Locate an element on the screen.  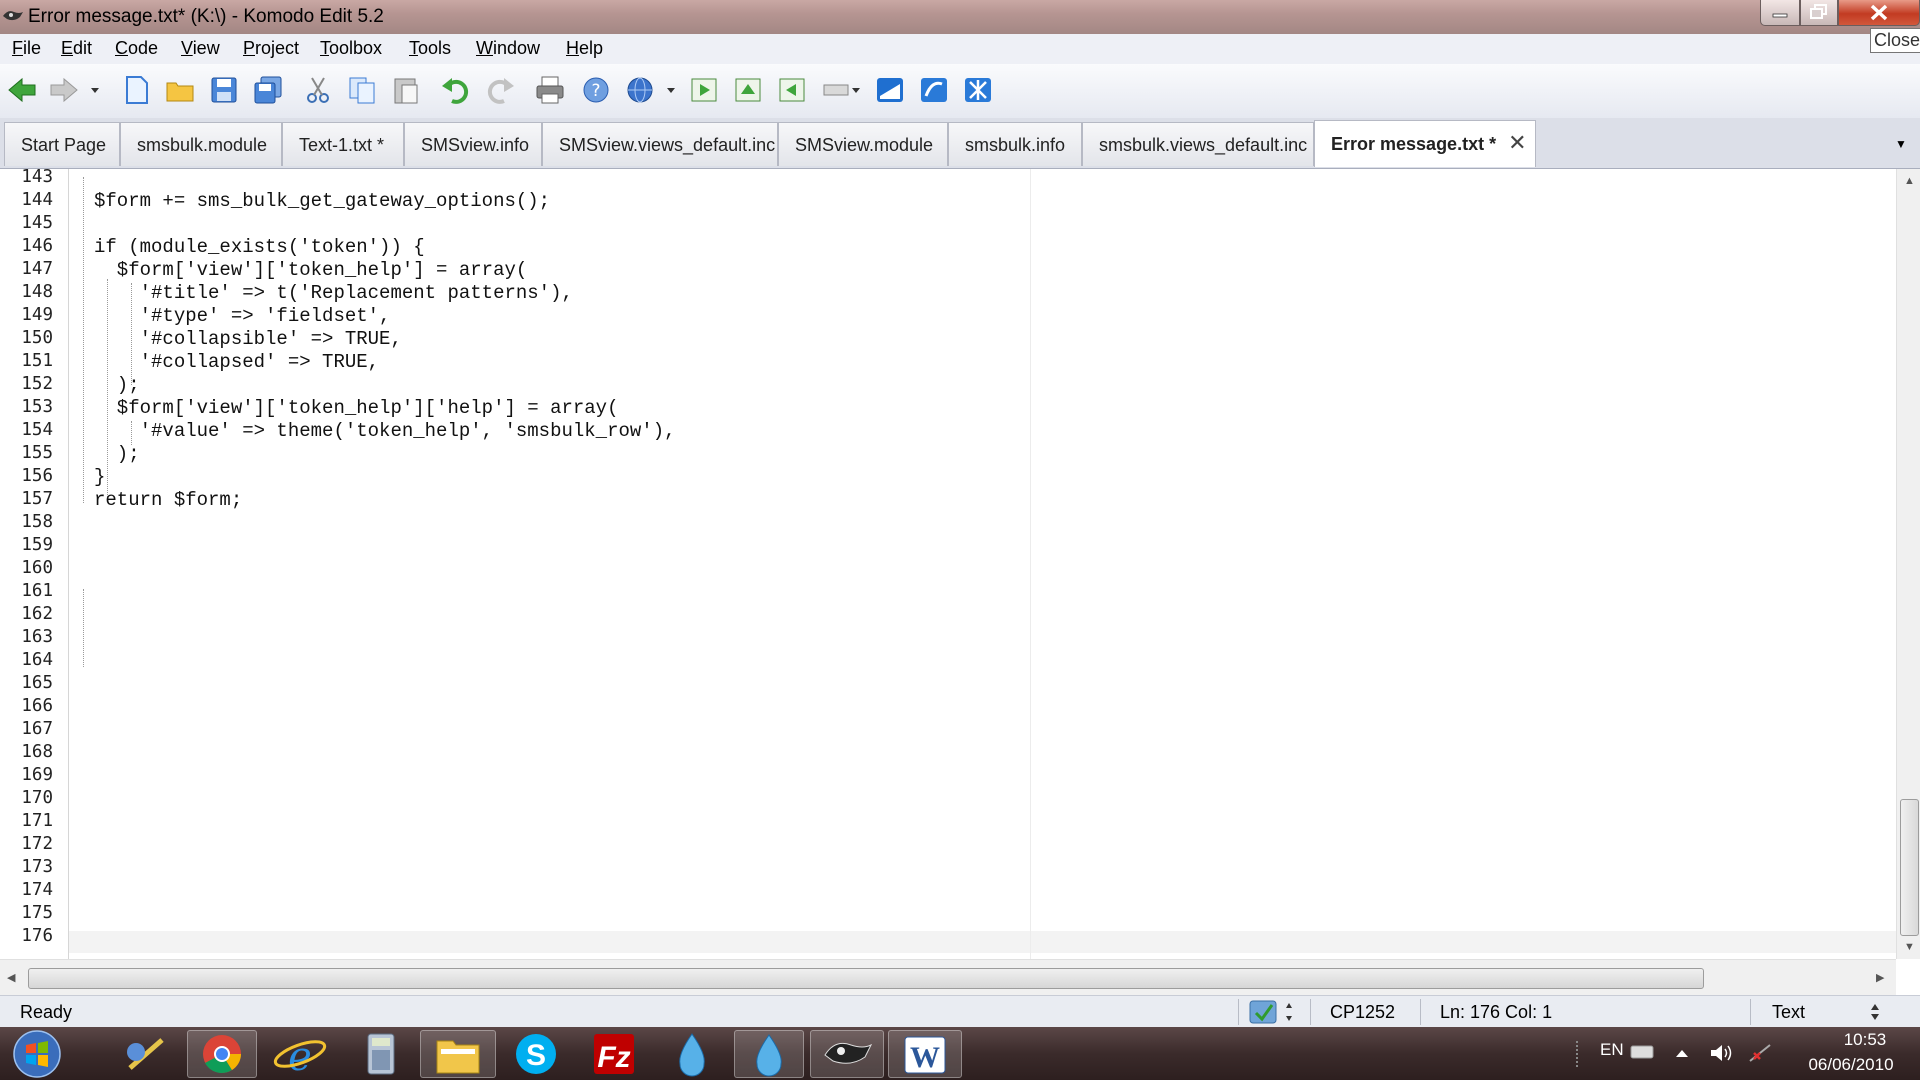
line-number: 163 is located at coordinates (37, 637).